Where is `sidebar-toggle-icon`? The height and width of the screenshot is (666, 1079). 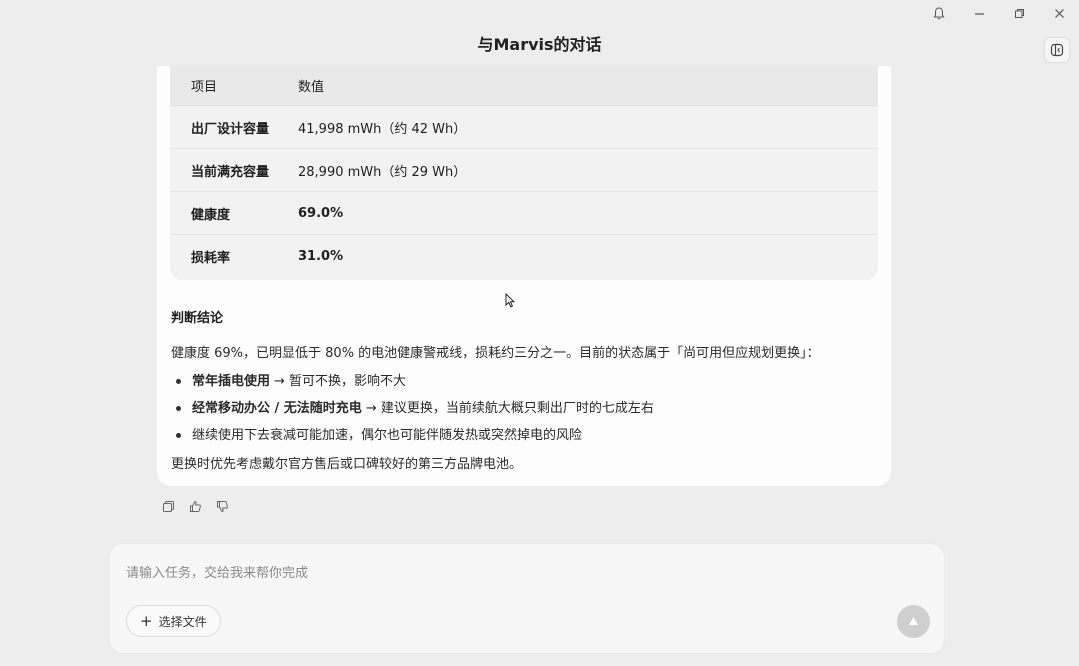
sidebar-toggle-icon is located at coordinates (1057, 50).